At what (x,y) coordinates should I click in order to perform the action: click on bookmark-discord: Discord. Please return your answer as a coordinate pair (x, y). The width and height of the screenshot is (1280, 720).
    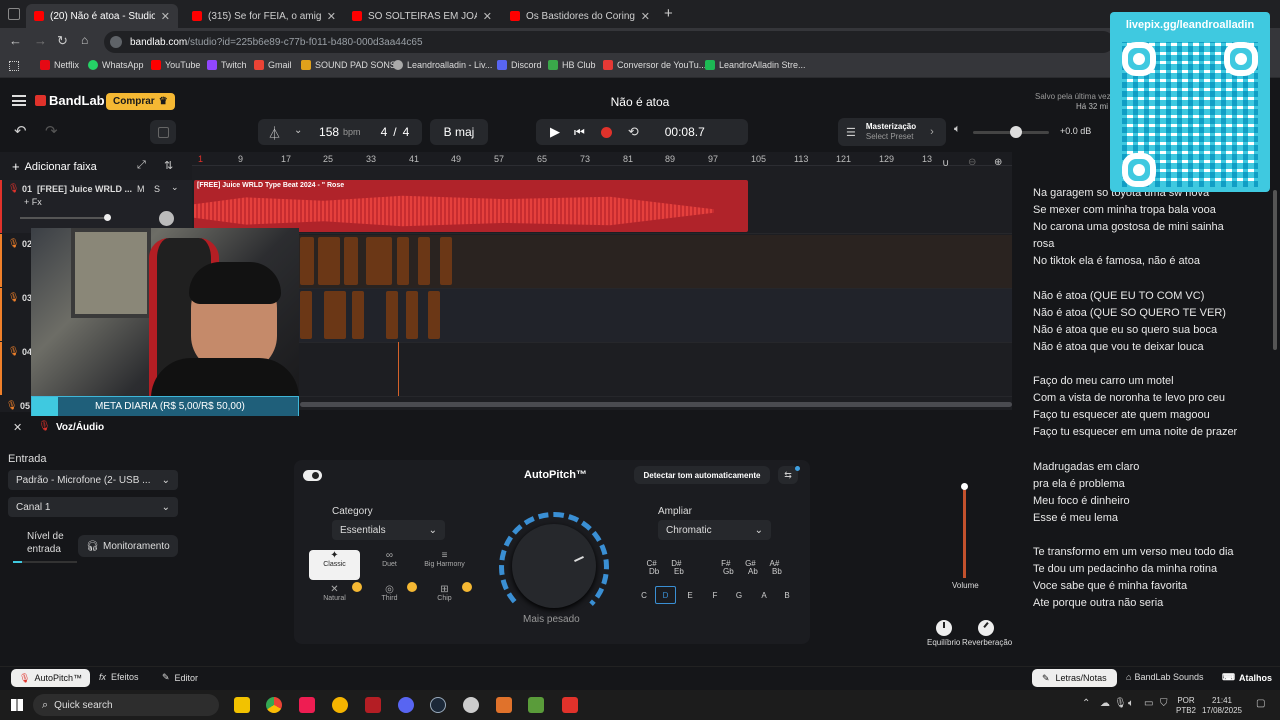
    Looking at the image, I should click on (519, 65).